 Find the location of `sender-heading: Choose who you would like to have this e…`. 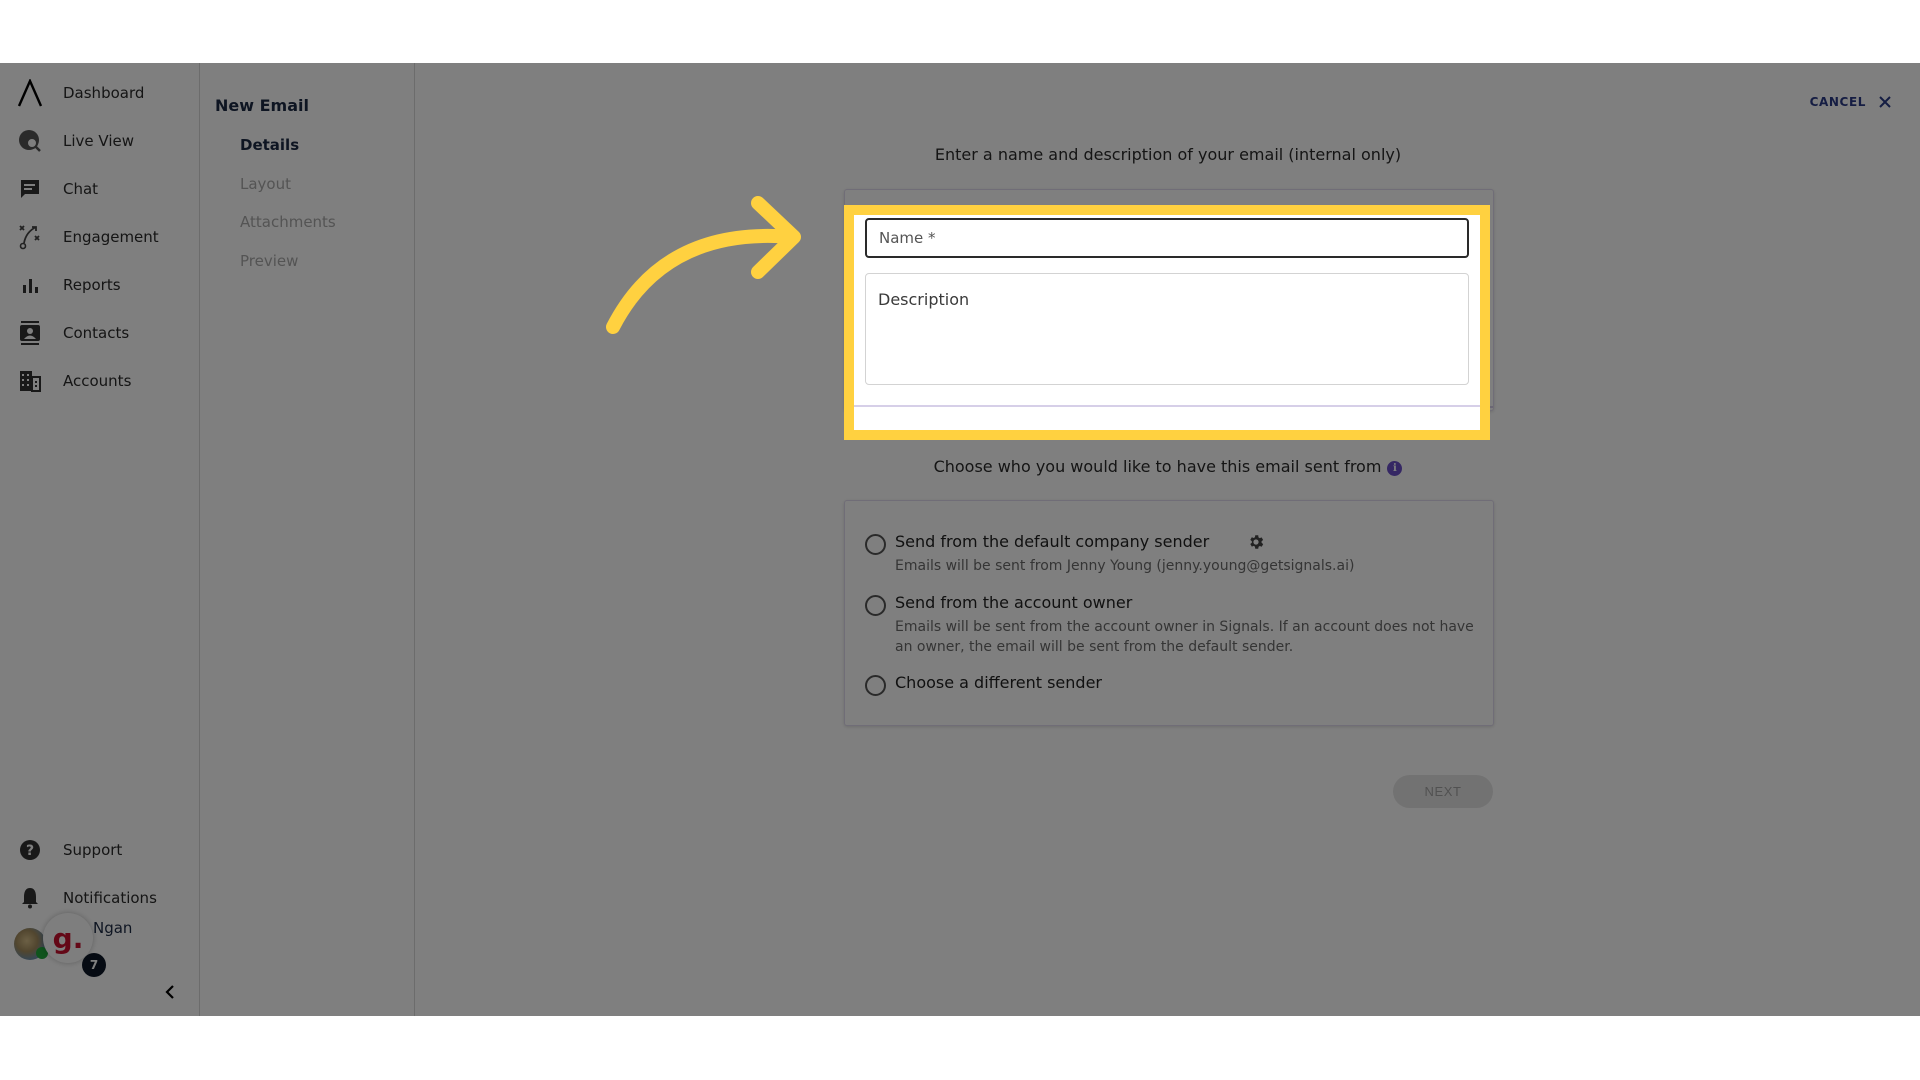

sender-heading: Choose who you would like to have this e… is located at coordinates (1168, 466).